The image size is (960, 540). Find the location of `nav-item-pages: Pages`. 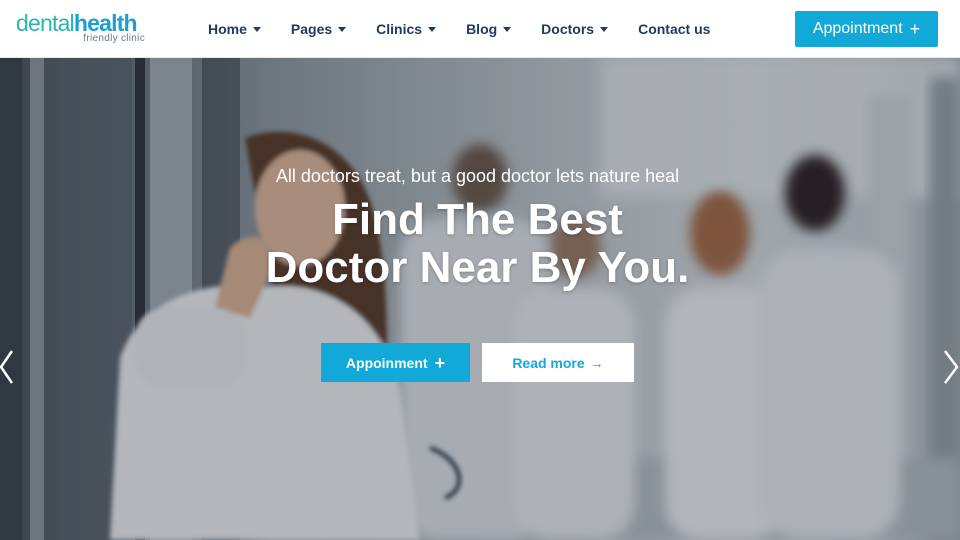

nav-item-pages: Pages is located at coordinates (318, 29).